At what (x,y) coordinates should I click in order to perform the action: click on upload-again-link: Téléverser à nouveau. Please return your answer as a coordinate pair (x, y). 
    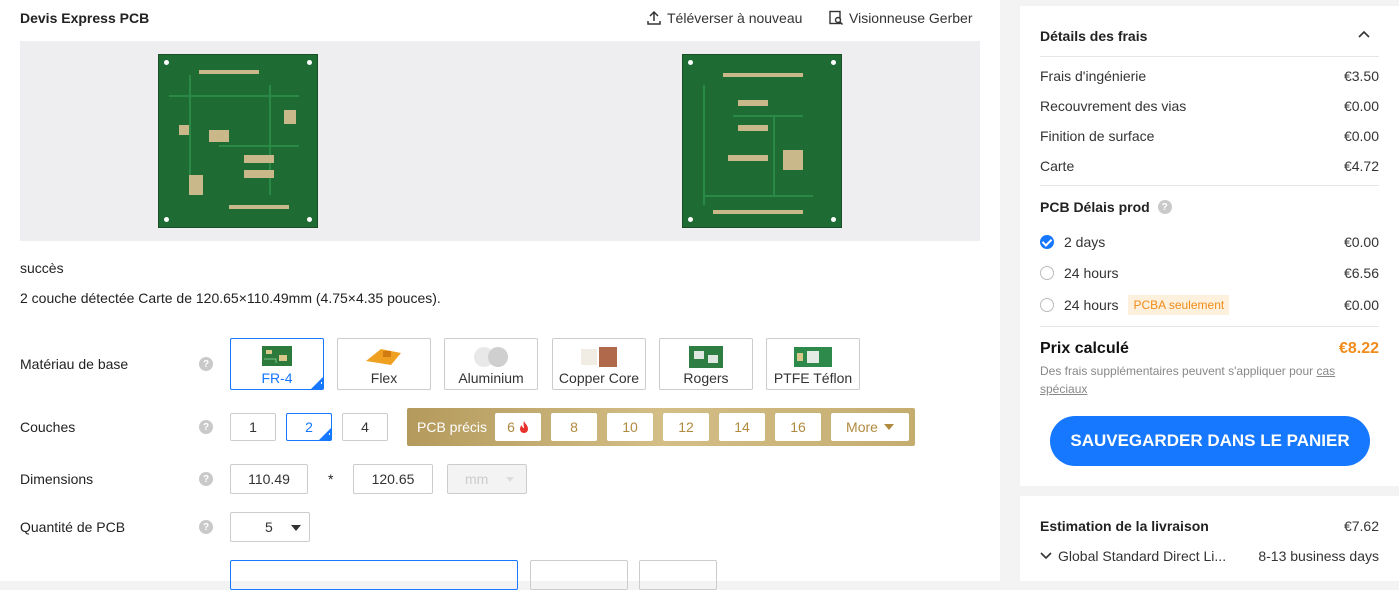
    Looking at the image, I should click on (724, 18).